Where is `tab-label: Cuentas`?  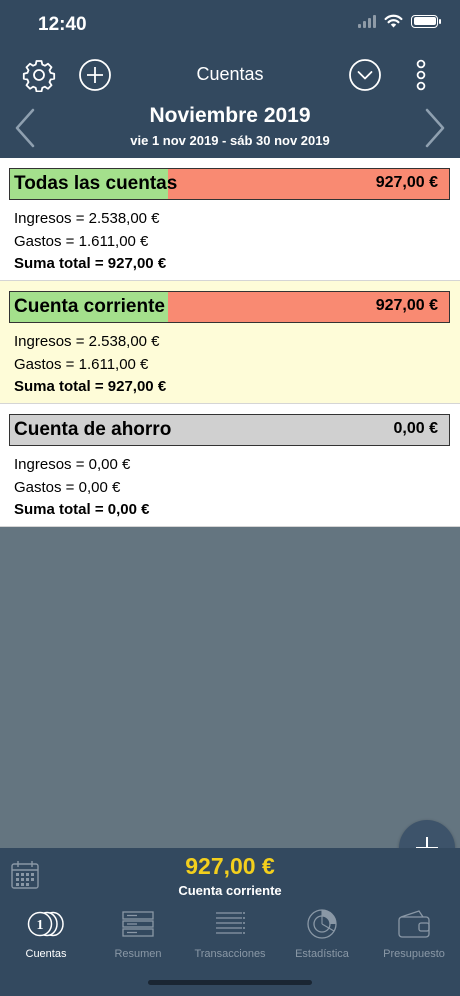
tab-label: Cuentas is located at coordinates (46, 954).